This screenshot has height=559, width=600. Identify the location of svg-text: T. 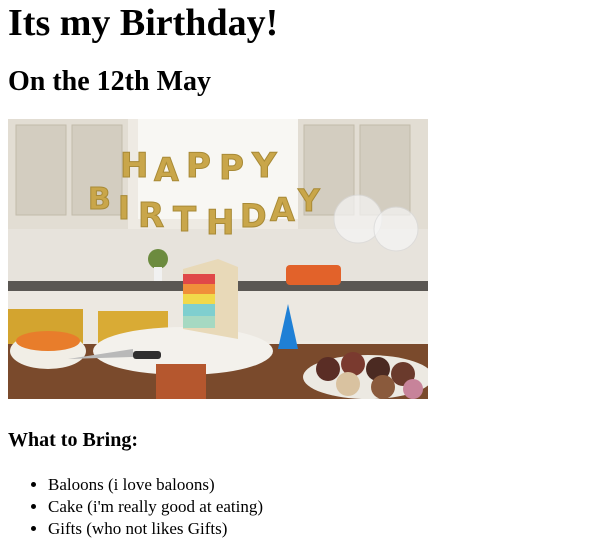
(185, 220).